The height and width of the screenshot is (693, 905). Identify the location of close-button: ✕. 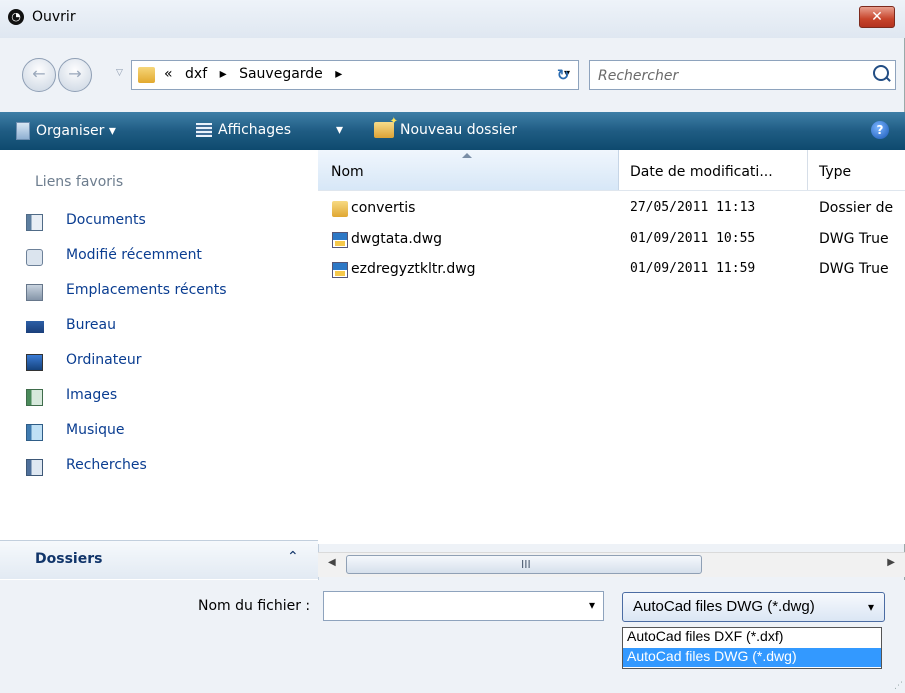
(877, 17).